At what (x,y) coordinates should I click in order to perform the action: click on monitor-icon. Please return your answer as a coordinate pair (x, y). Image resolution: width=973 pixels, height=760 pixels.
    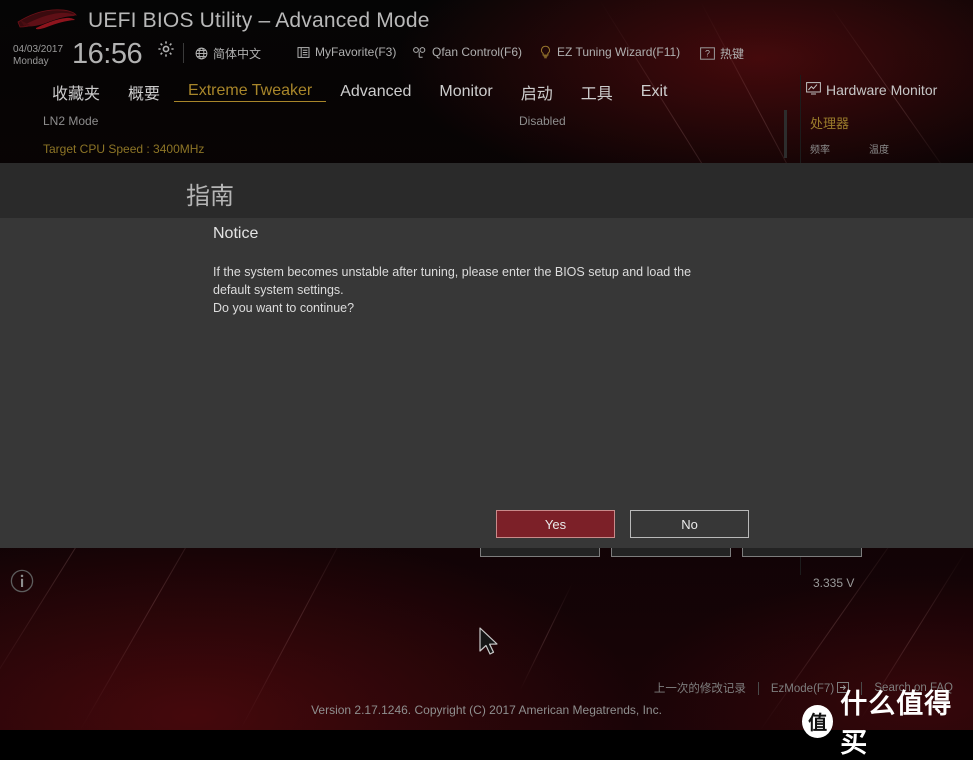
    Looking at the image, I should click on (813, 90).